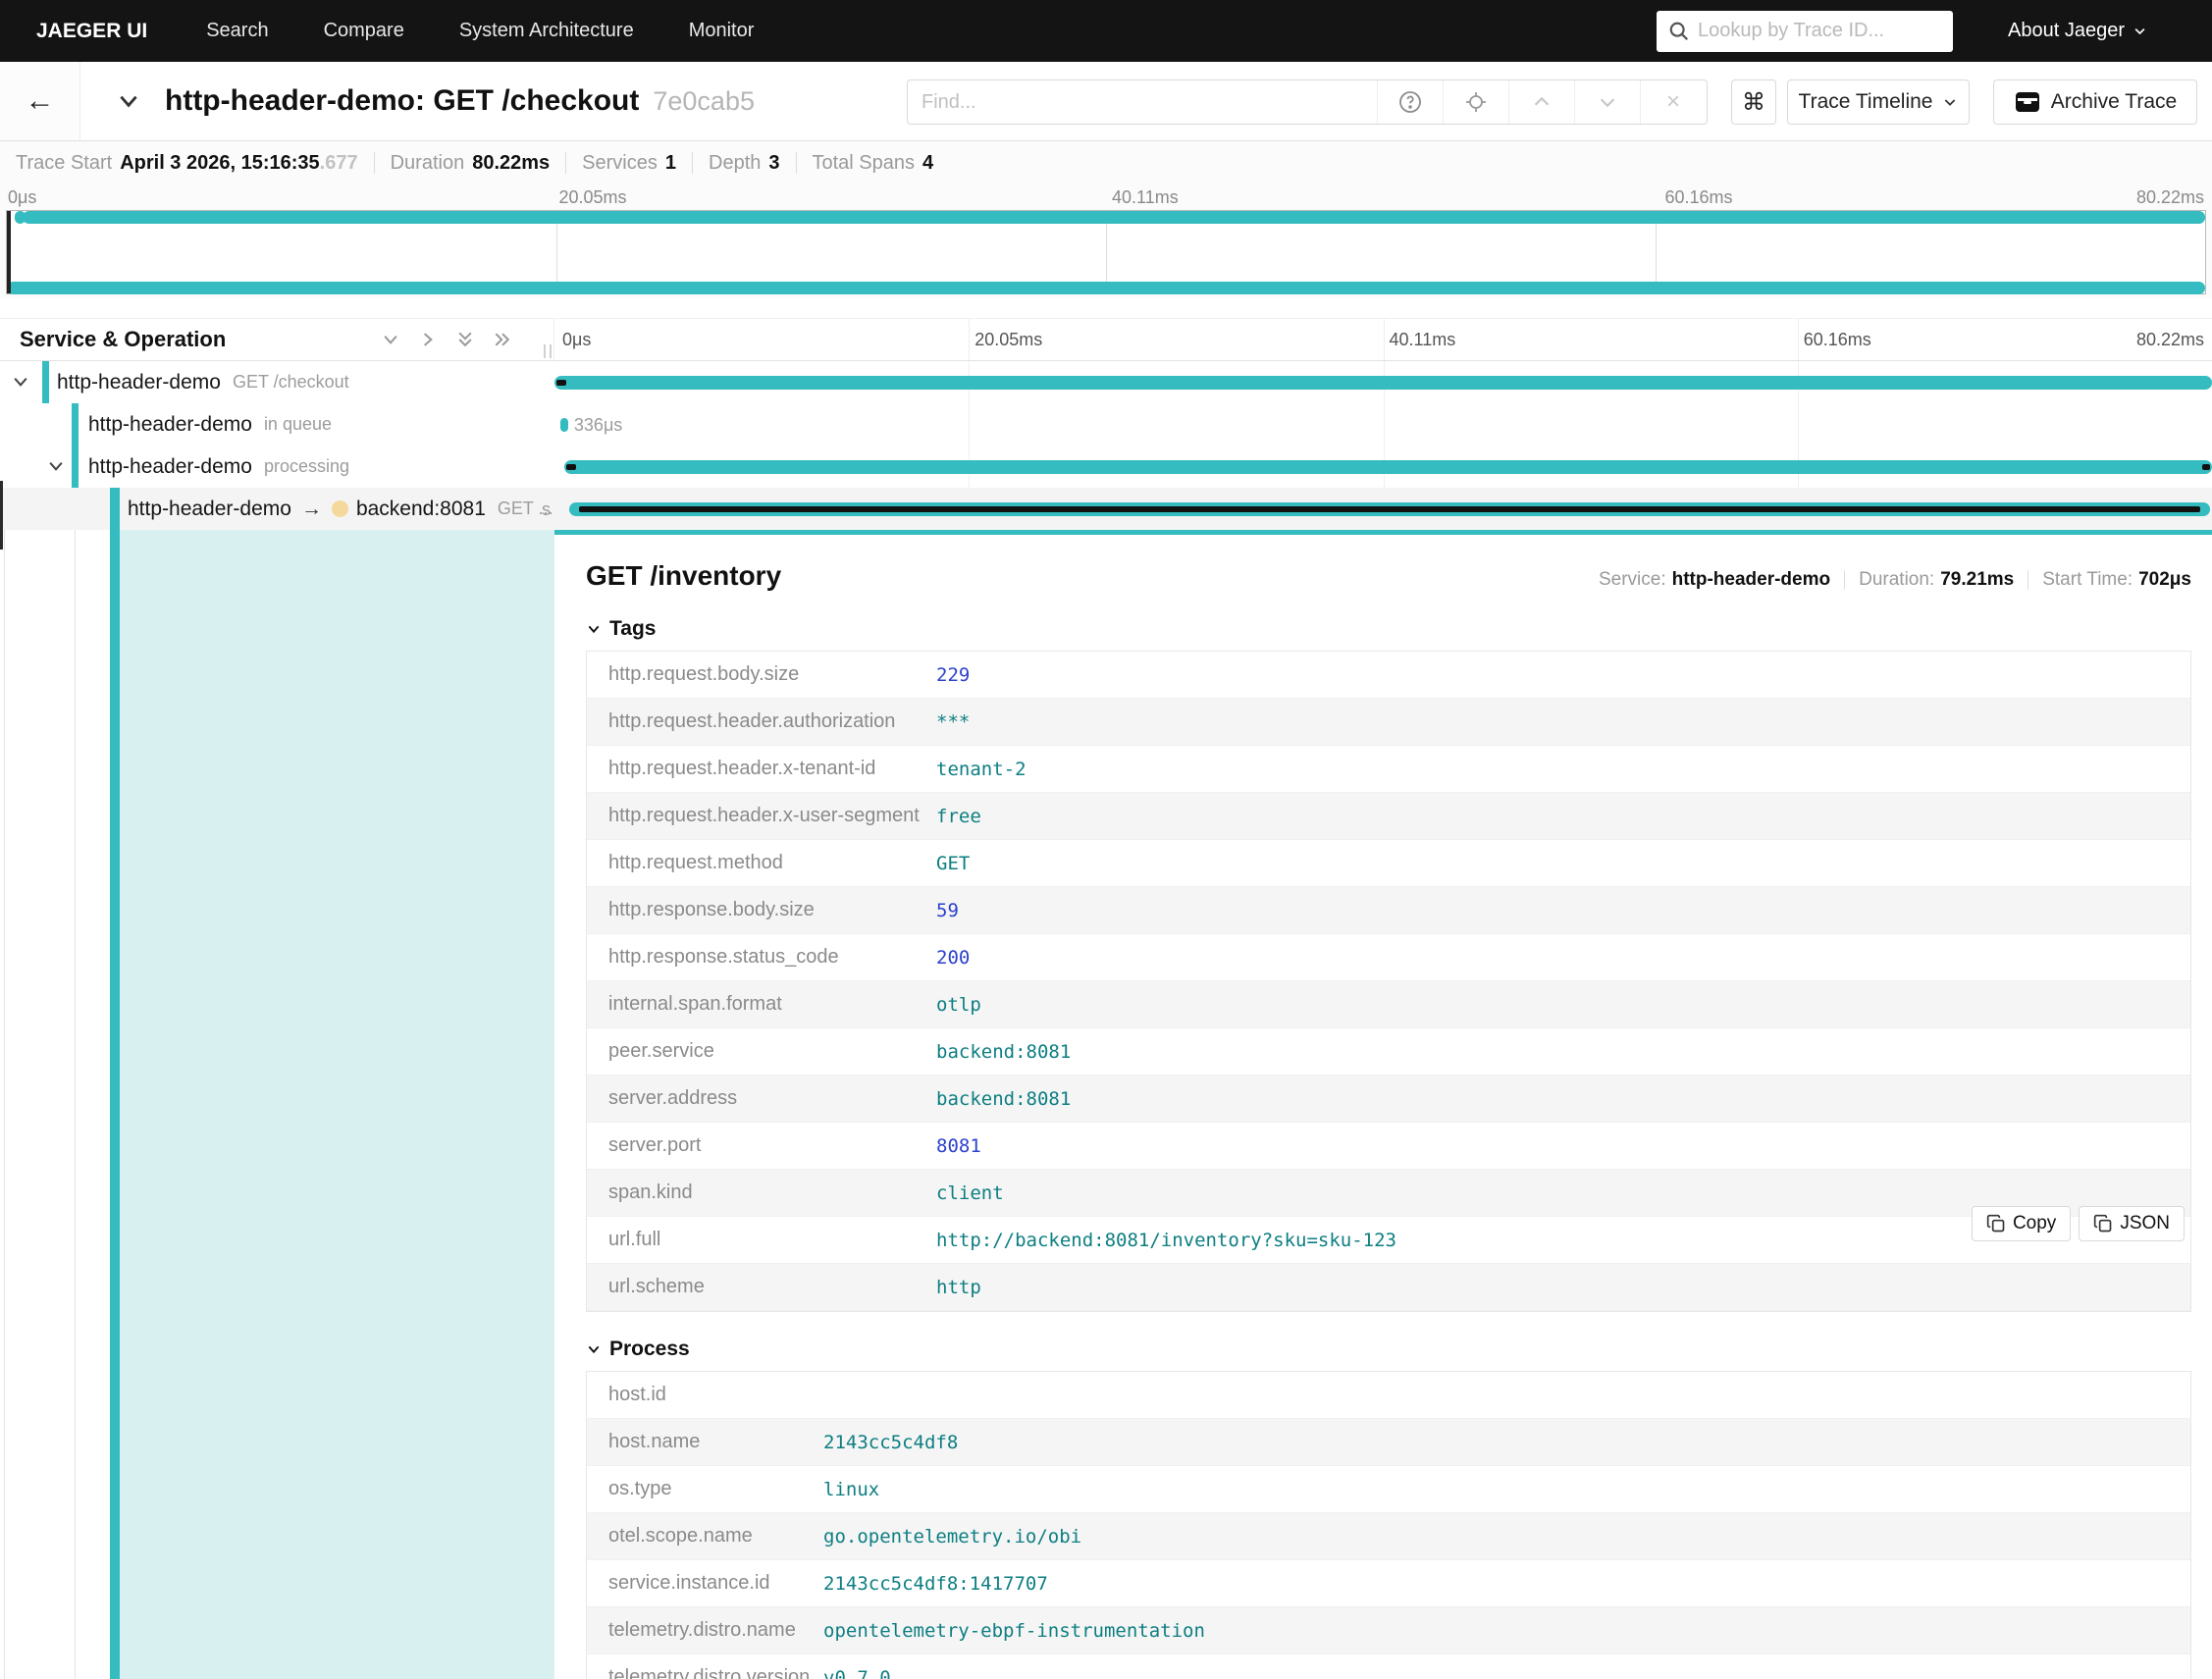 The width and height of the screenshot is (2212, 1679). Describe the element at coordinates (2095, 102) in the screenshot. I see `archive-trace-button: Archive Trace` at that location.